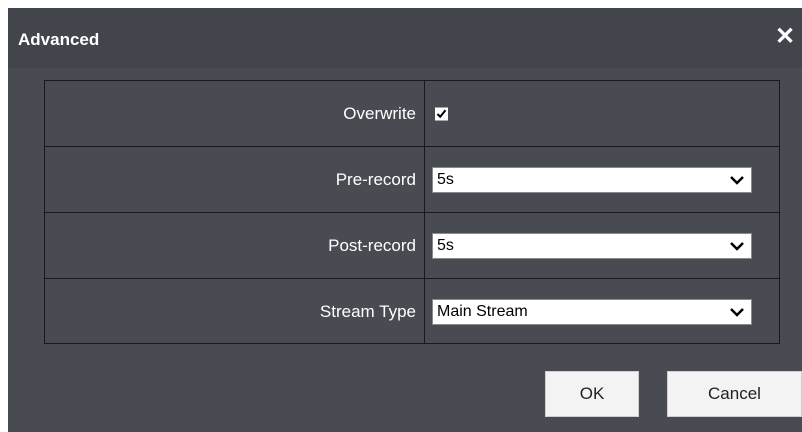  I want to click on stream-type-select: Main Stream, so click(592, 311).